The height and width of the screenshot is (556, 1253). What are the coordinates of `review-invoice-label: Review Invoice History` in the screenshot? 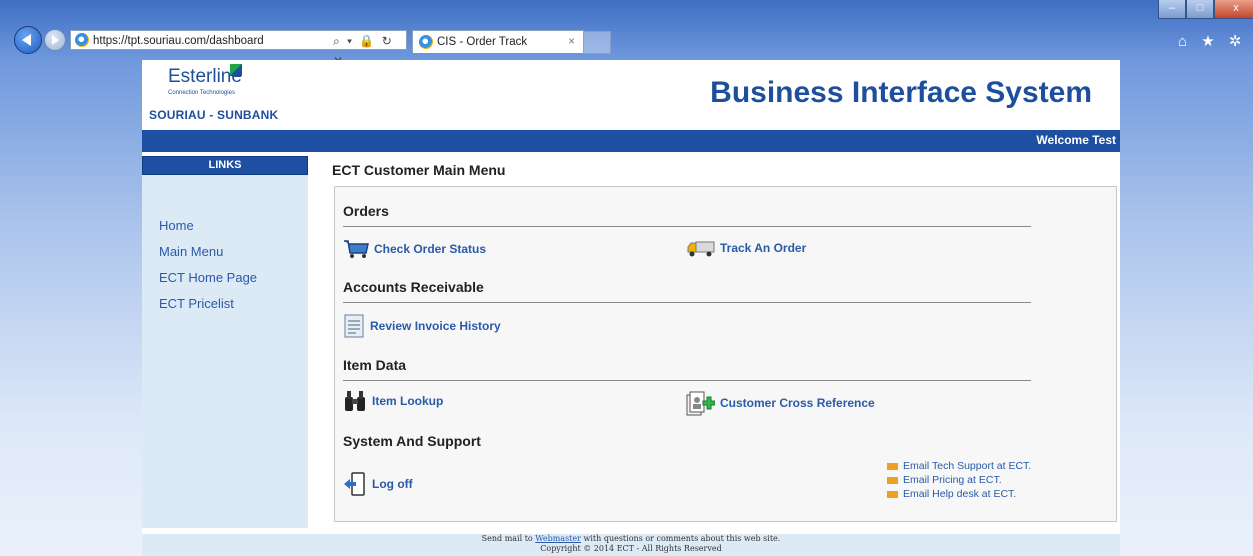 It's located at (435, 326).